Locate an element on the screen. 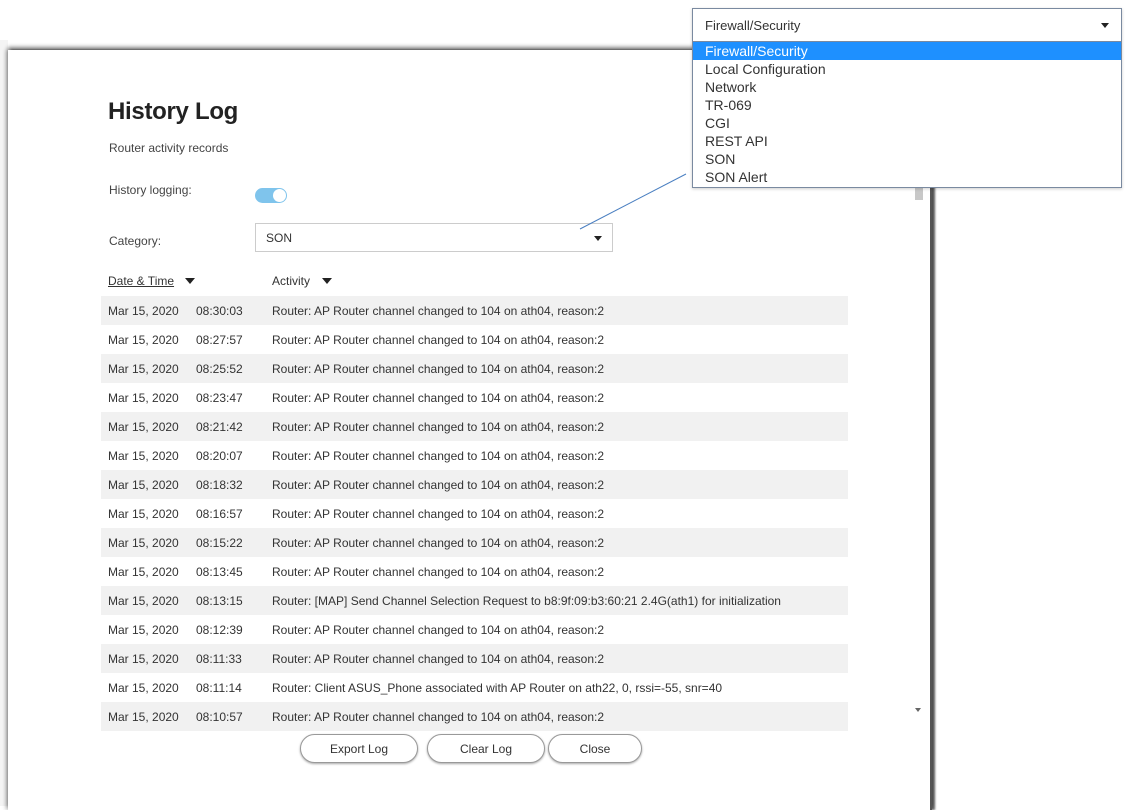  category-label: Category: is located at coordinates (135, 241).